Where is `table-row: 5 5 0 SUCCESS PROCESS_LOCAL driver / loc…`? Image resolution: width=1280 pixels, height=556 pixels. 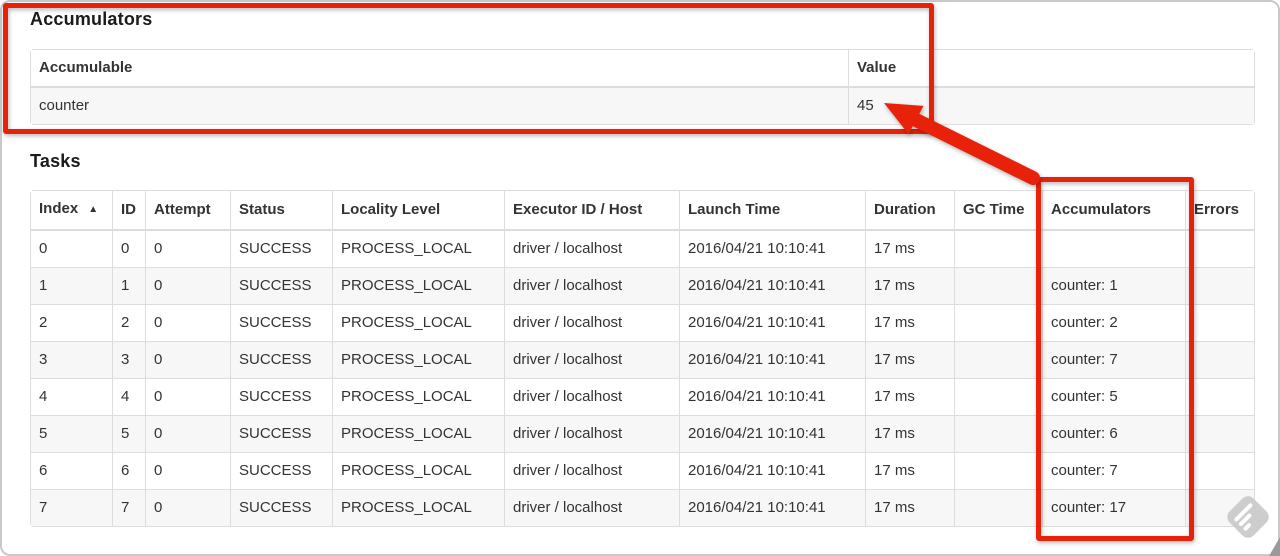
table-row: 5 5 0 SUCCESS PROCESS_LOCAL driver / loc… is located at coordinates (642, 434).